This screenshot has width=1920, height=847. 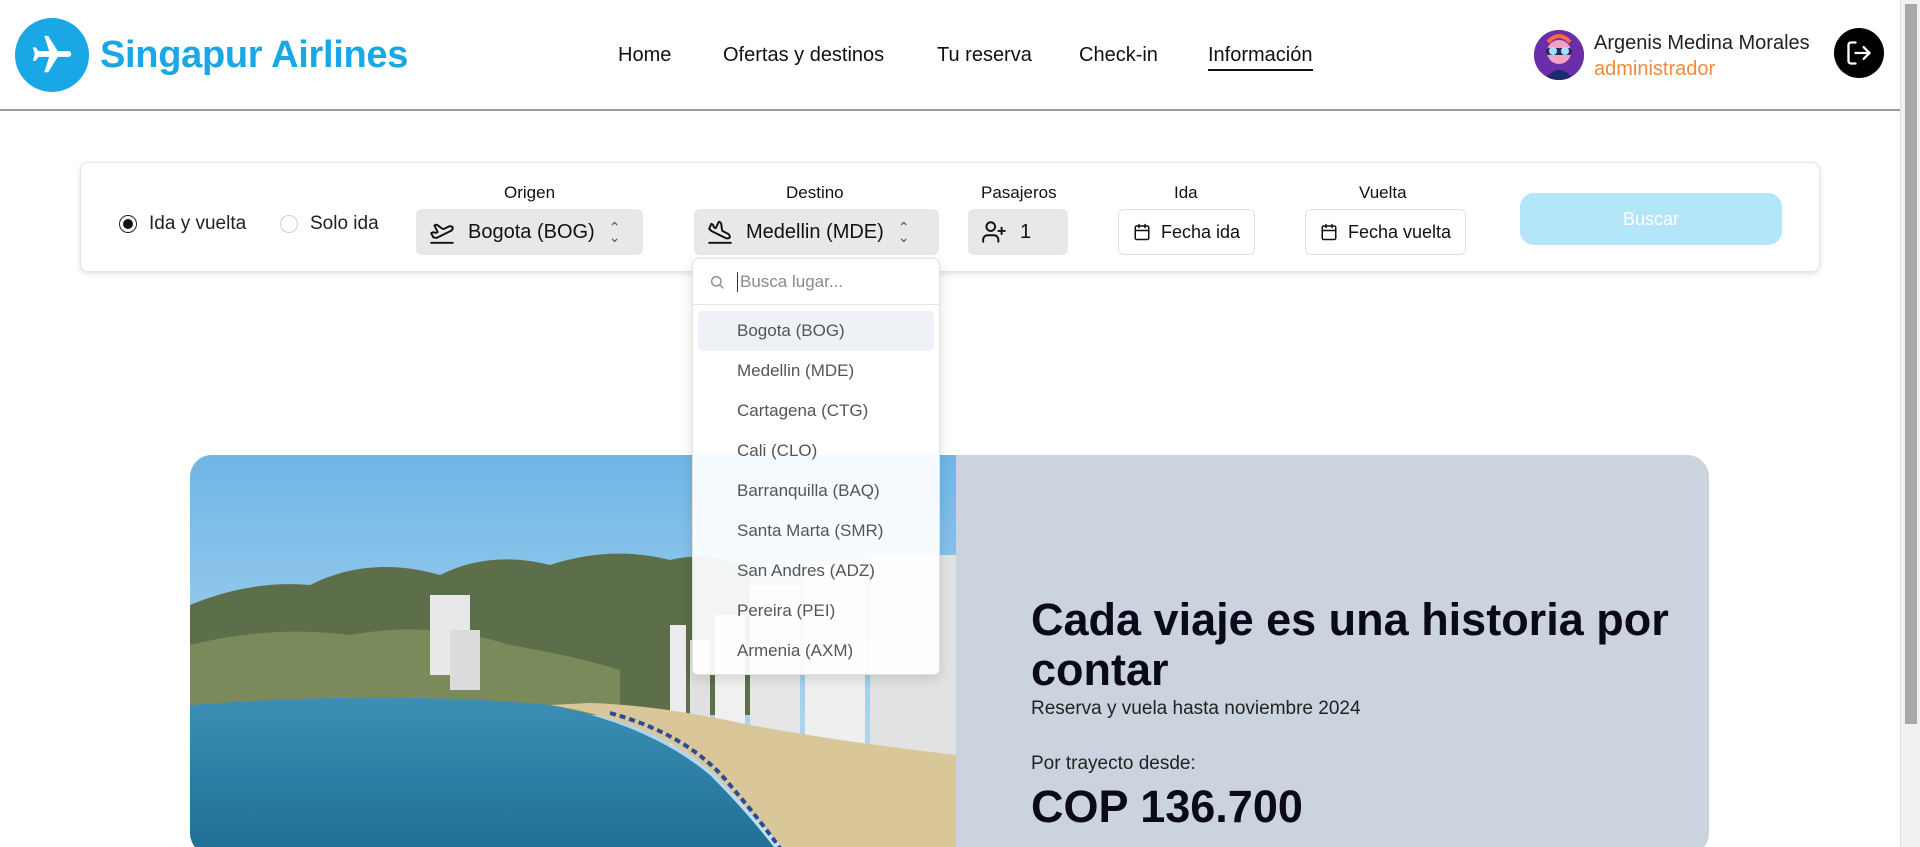 I want to click on radio-unselected-indicator, so click(x=289, y=224).